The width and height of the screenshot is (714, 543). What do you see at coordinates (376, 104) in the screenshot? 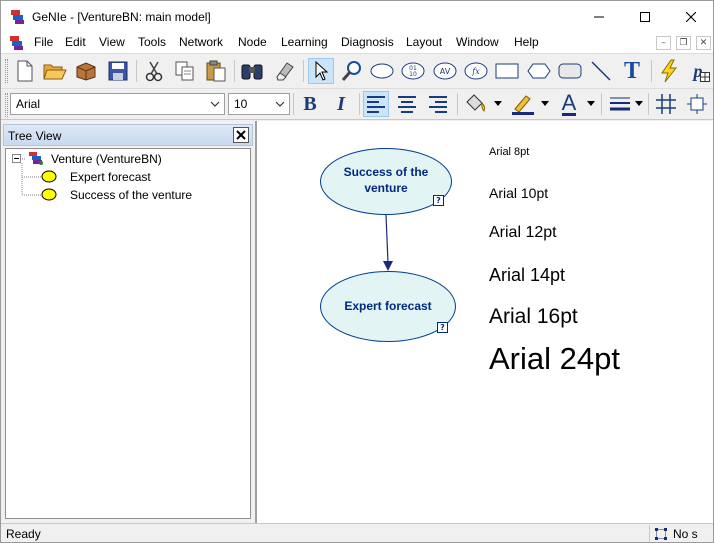
I see `align-left-button` at bounding box center [376, 104].